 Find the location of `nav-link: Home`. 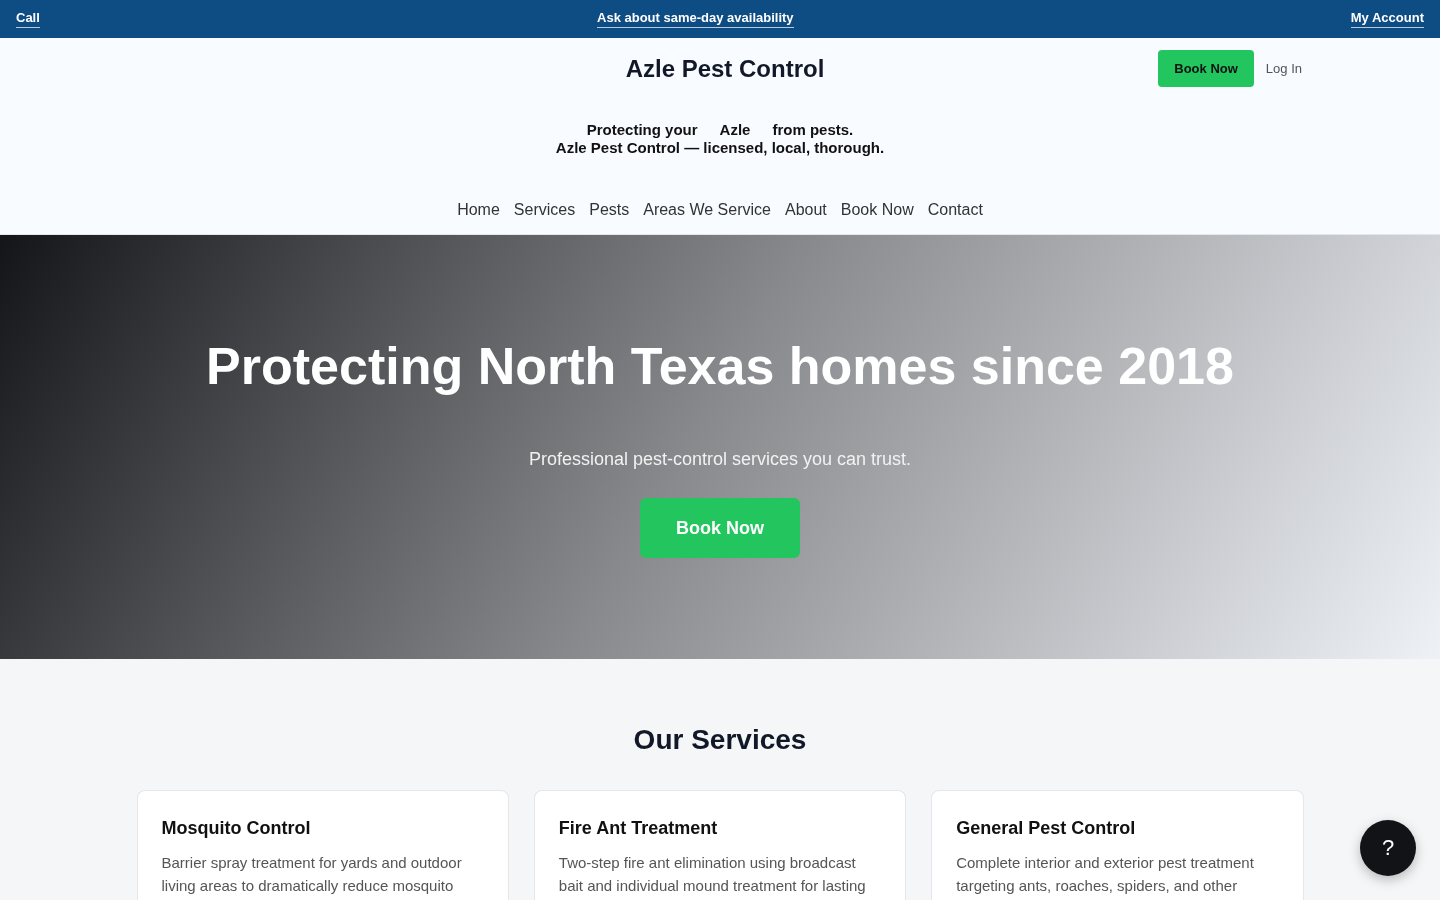

nav-link: Home is located at coordinates (478, 210).